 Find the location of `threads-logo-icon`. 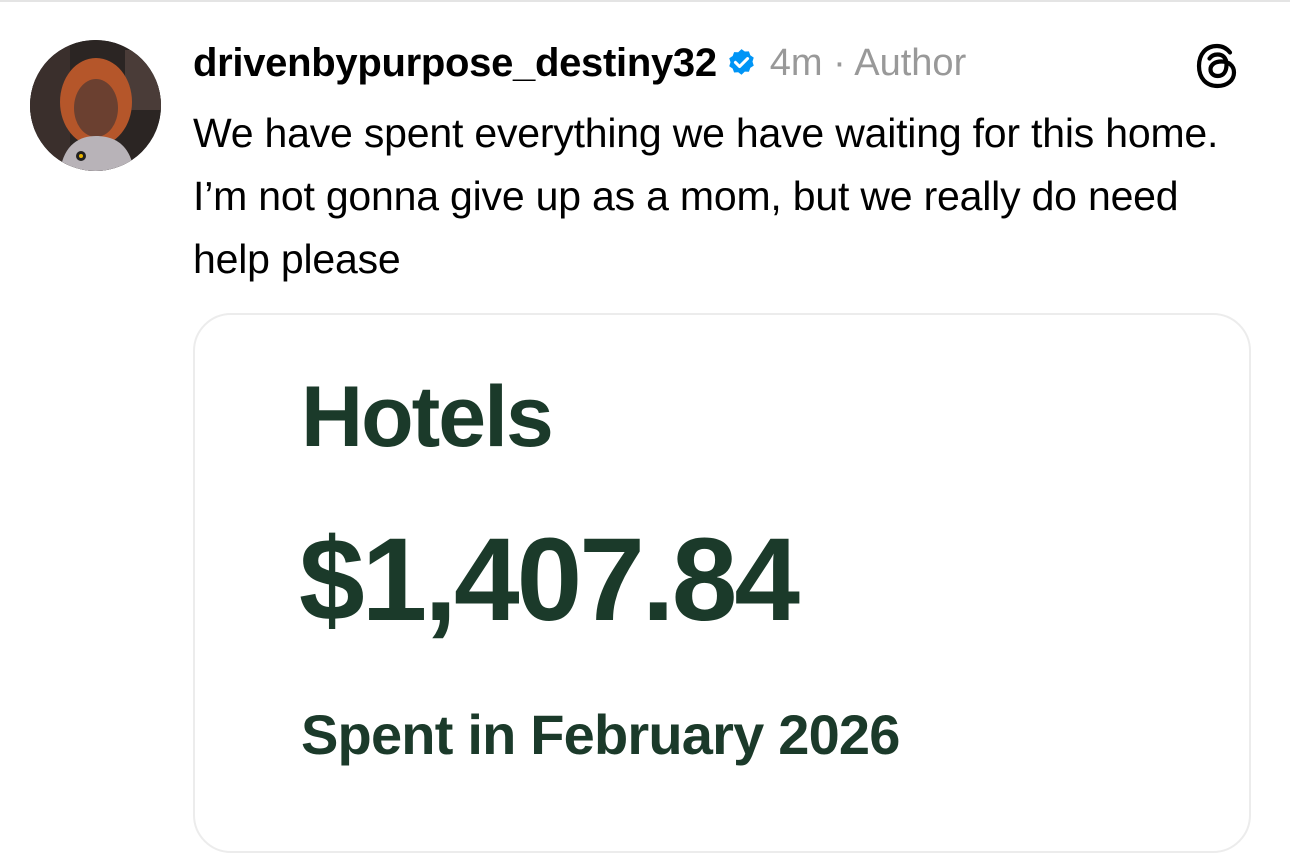

threads-logo-icon is located at coordinates (1218, 66).